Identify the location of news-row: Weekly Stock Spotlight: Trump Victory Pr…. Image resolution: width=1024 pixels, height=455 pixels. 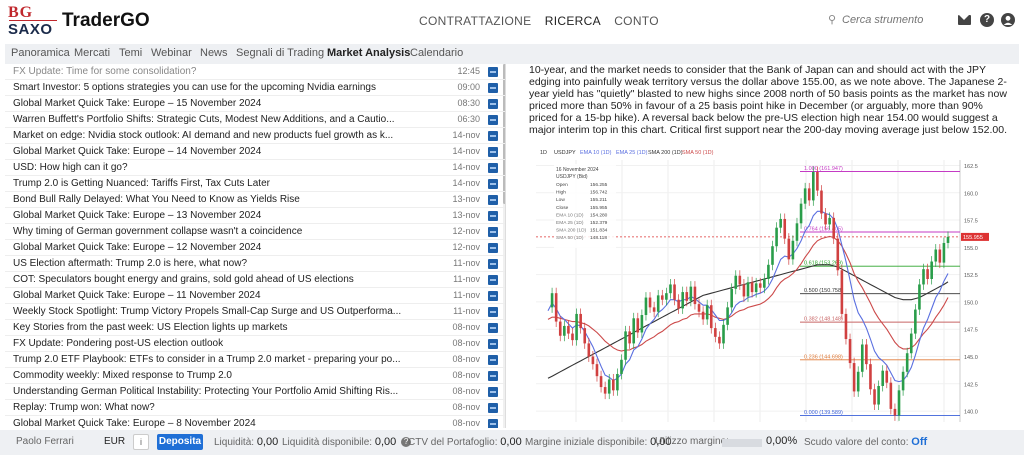
(255, 312).